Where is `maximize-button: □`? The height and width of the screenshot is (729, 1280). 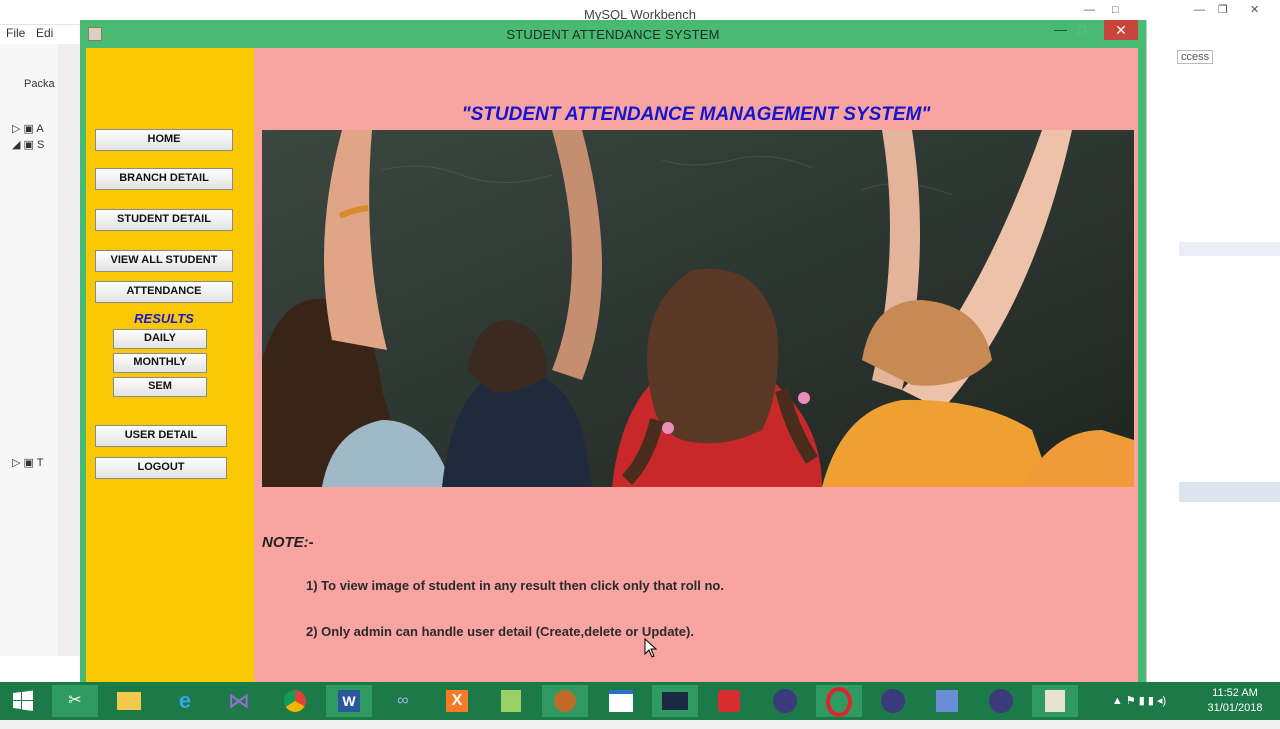
maximize-button: □ is located at coordinates (1082, 32).